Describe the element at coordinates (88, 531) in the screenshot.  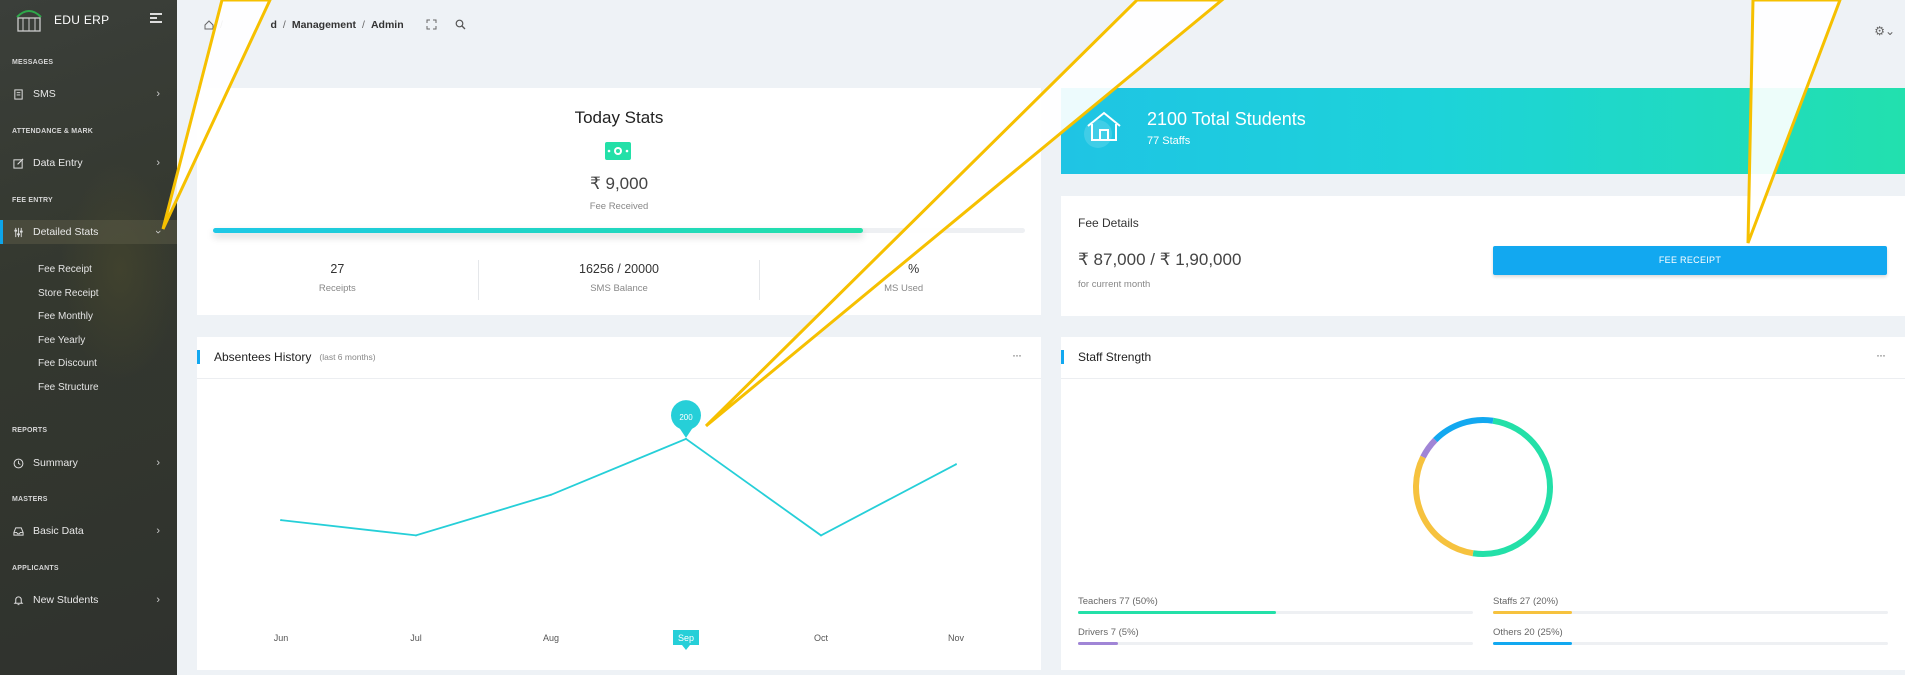
I see `sidebar-item-basic-data: Basic Data ›` at that location.